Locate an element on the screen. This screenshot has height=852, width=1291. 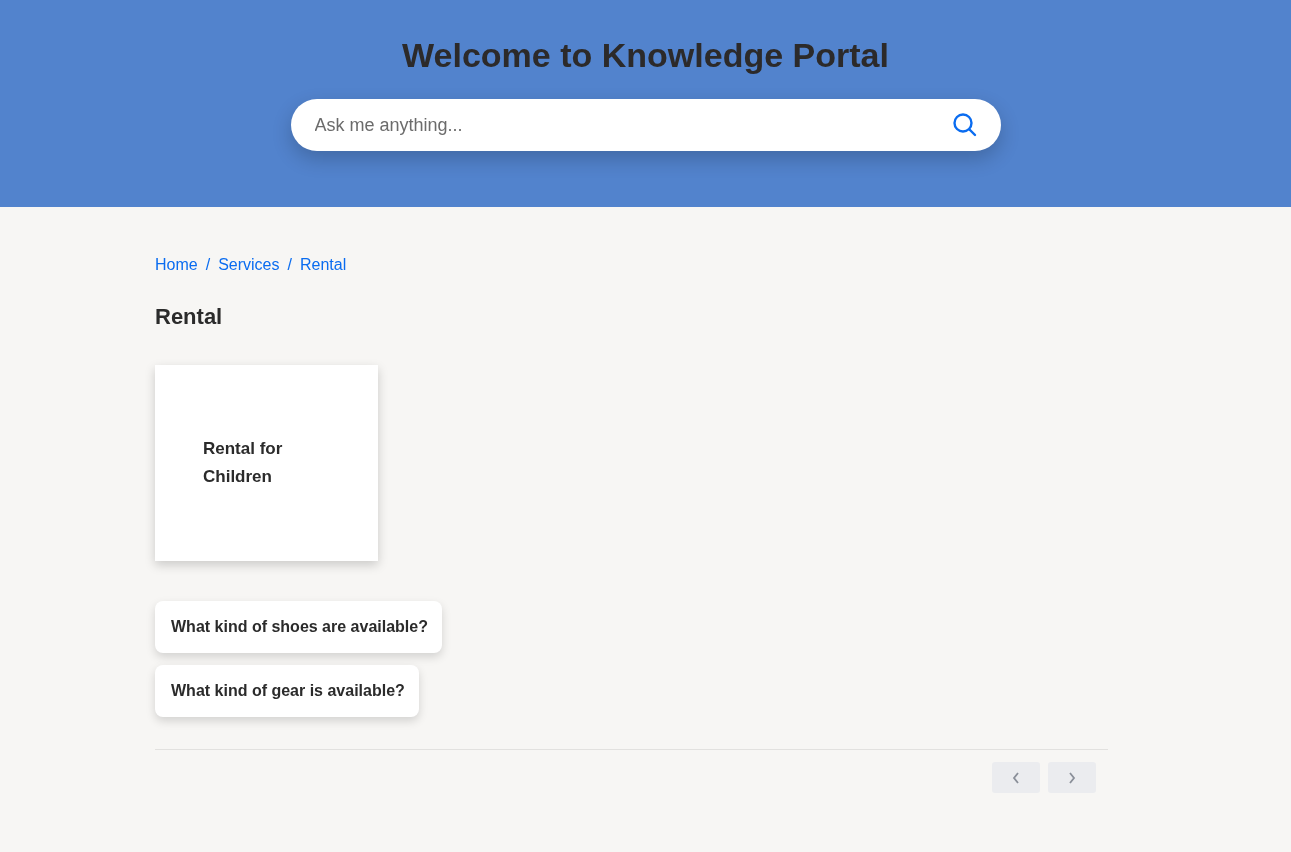
search-icon is located at coordinates (964, 125).